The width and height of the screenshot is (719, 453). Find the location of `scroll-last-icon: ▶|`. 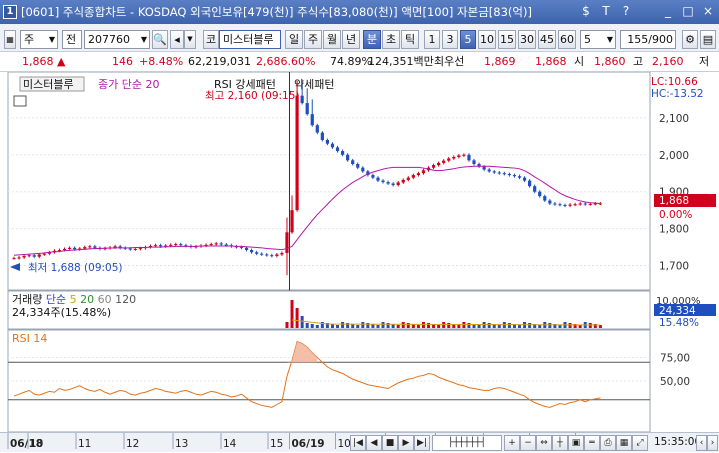

scroll-last-icon: ▶| is located at coordinates (422, 443).